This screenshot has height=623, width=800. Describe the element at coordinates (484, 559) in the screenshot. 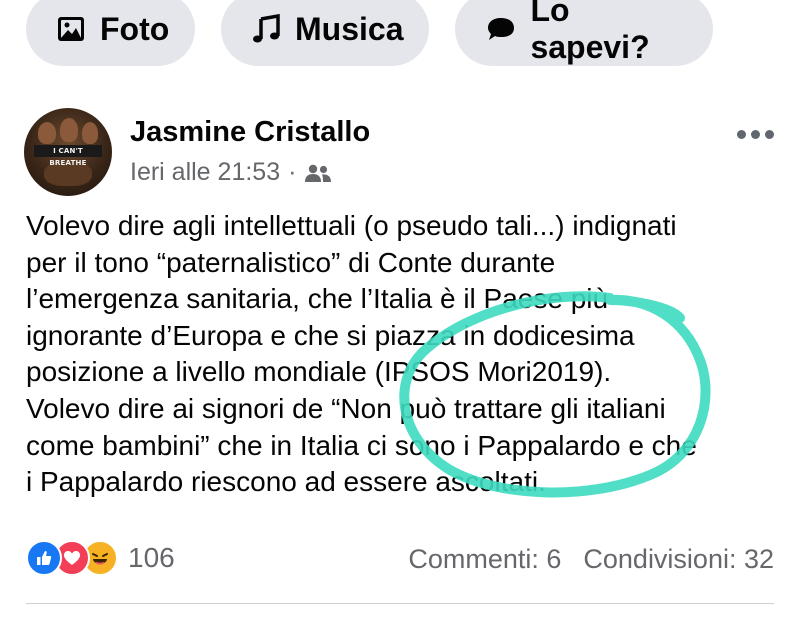

I see `comments-count-link: Commenti: 6` at that location.